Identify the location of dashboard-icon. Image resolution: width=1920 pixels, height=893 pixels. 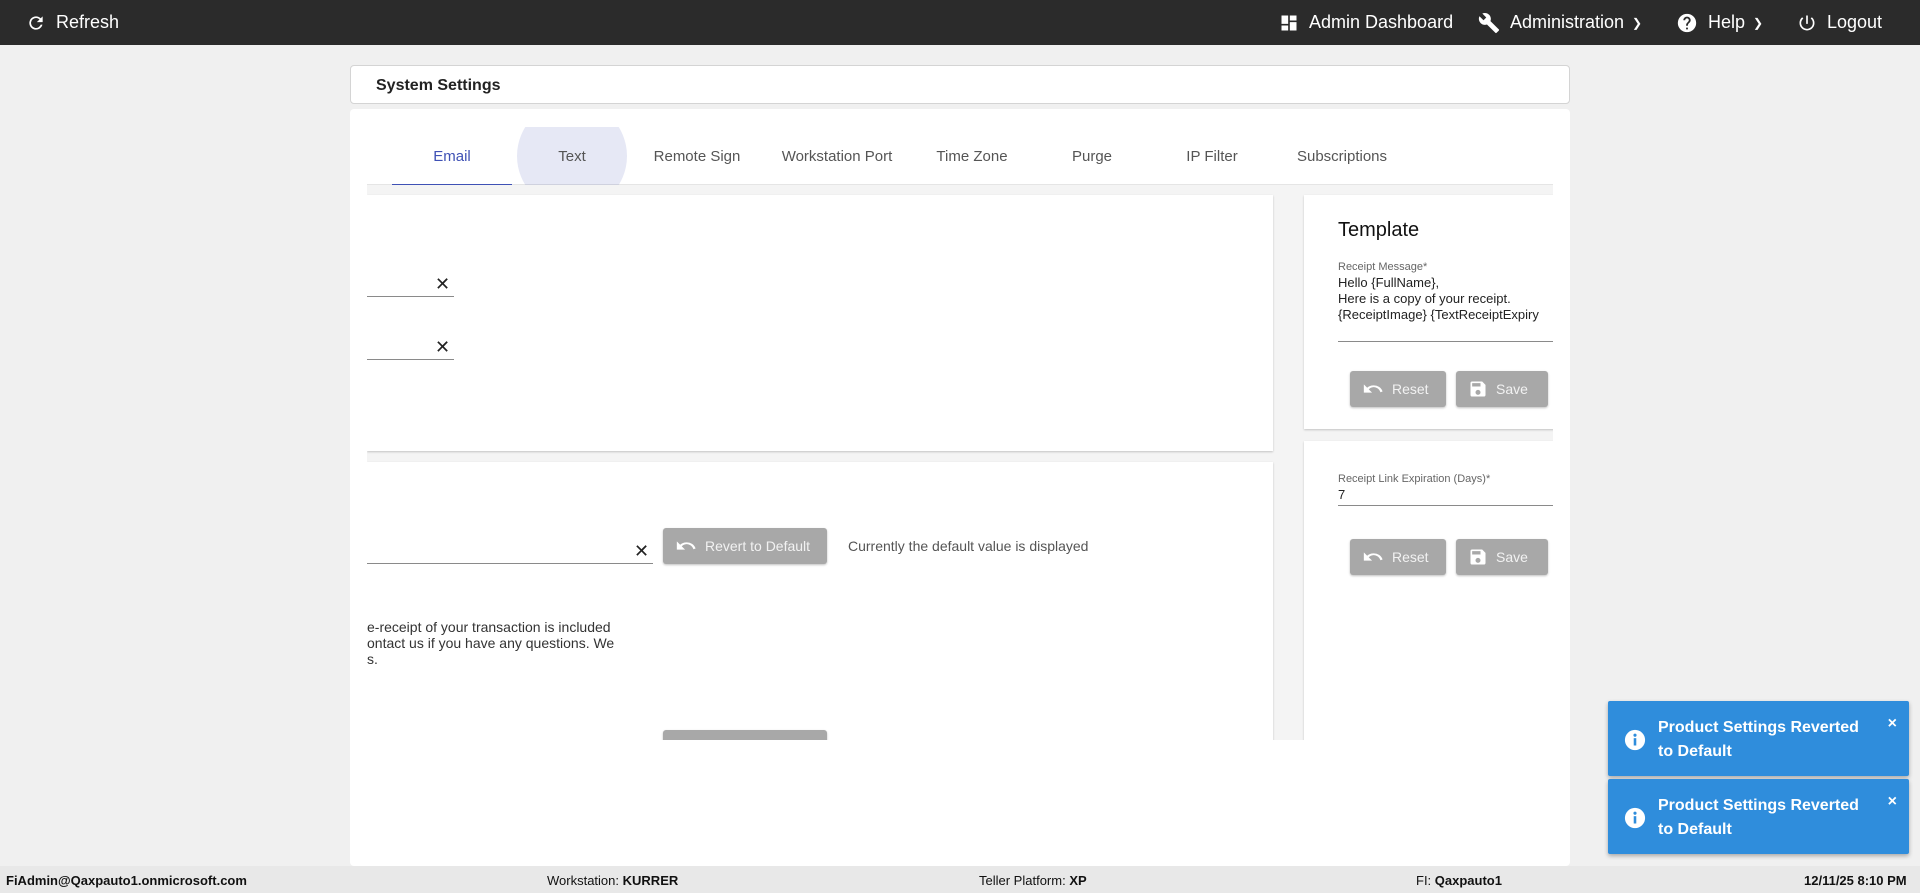
(1289, 22).